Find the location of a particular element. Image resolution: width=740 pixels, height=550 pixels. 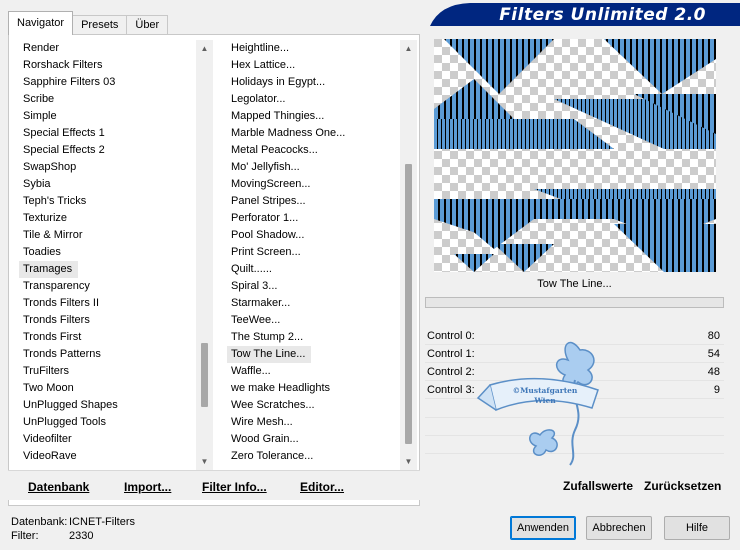

list-item: UnPlugged Tools is located at coordinates (107, 422).